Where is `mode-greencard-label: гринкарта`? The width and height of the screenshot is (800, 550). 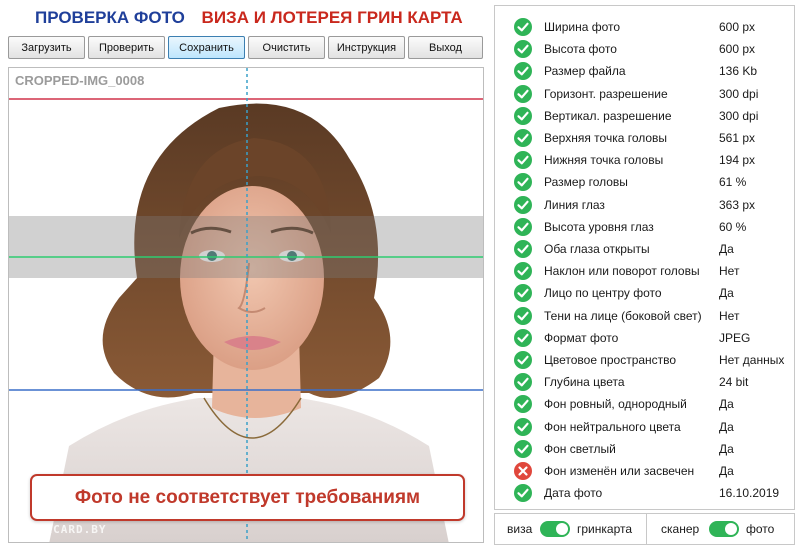 mode-greencard-label: гринкарта is located at coordinates (605, 529).